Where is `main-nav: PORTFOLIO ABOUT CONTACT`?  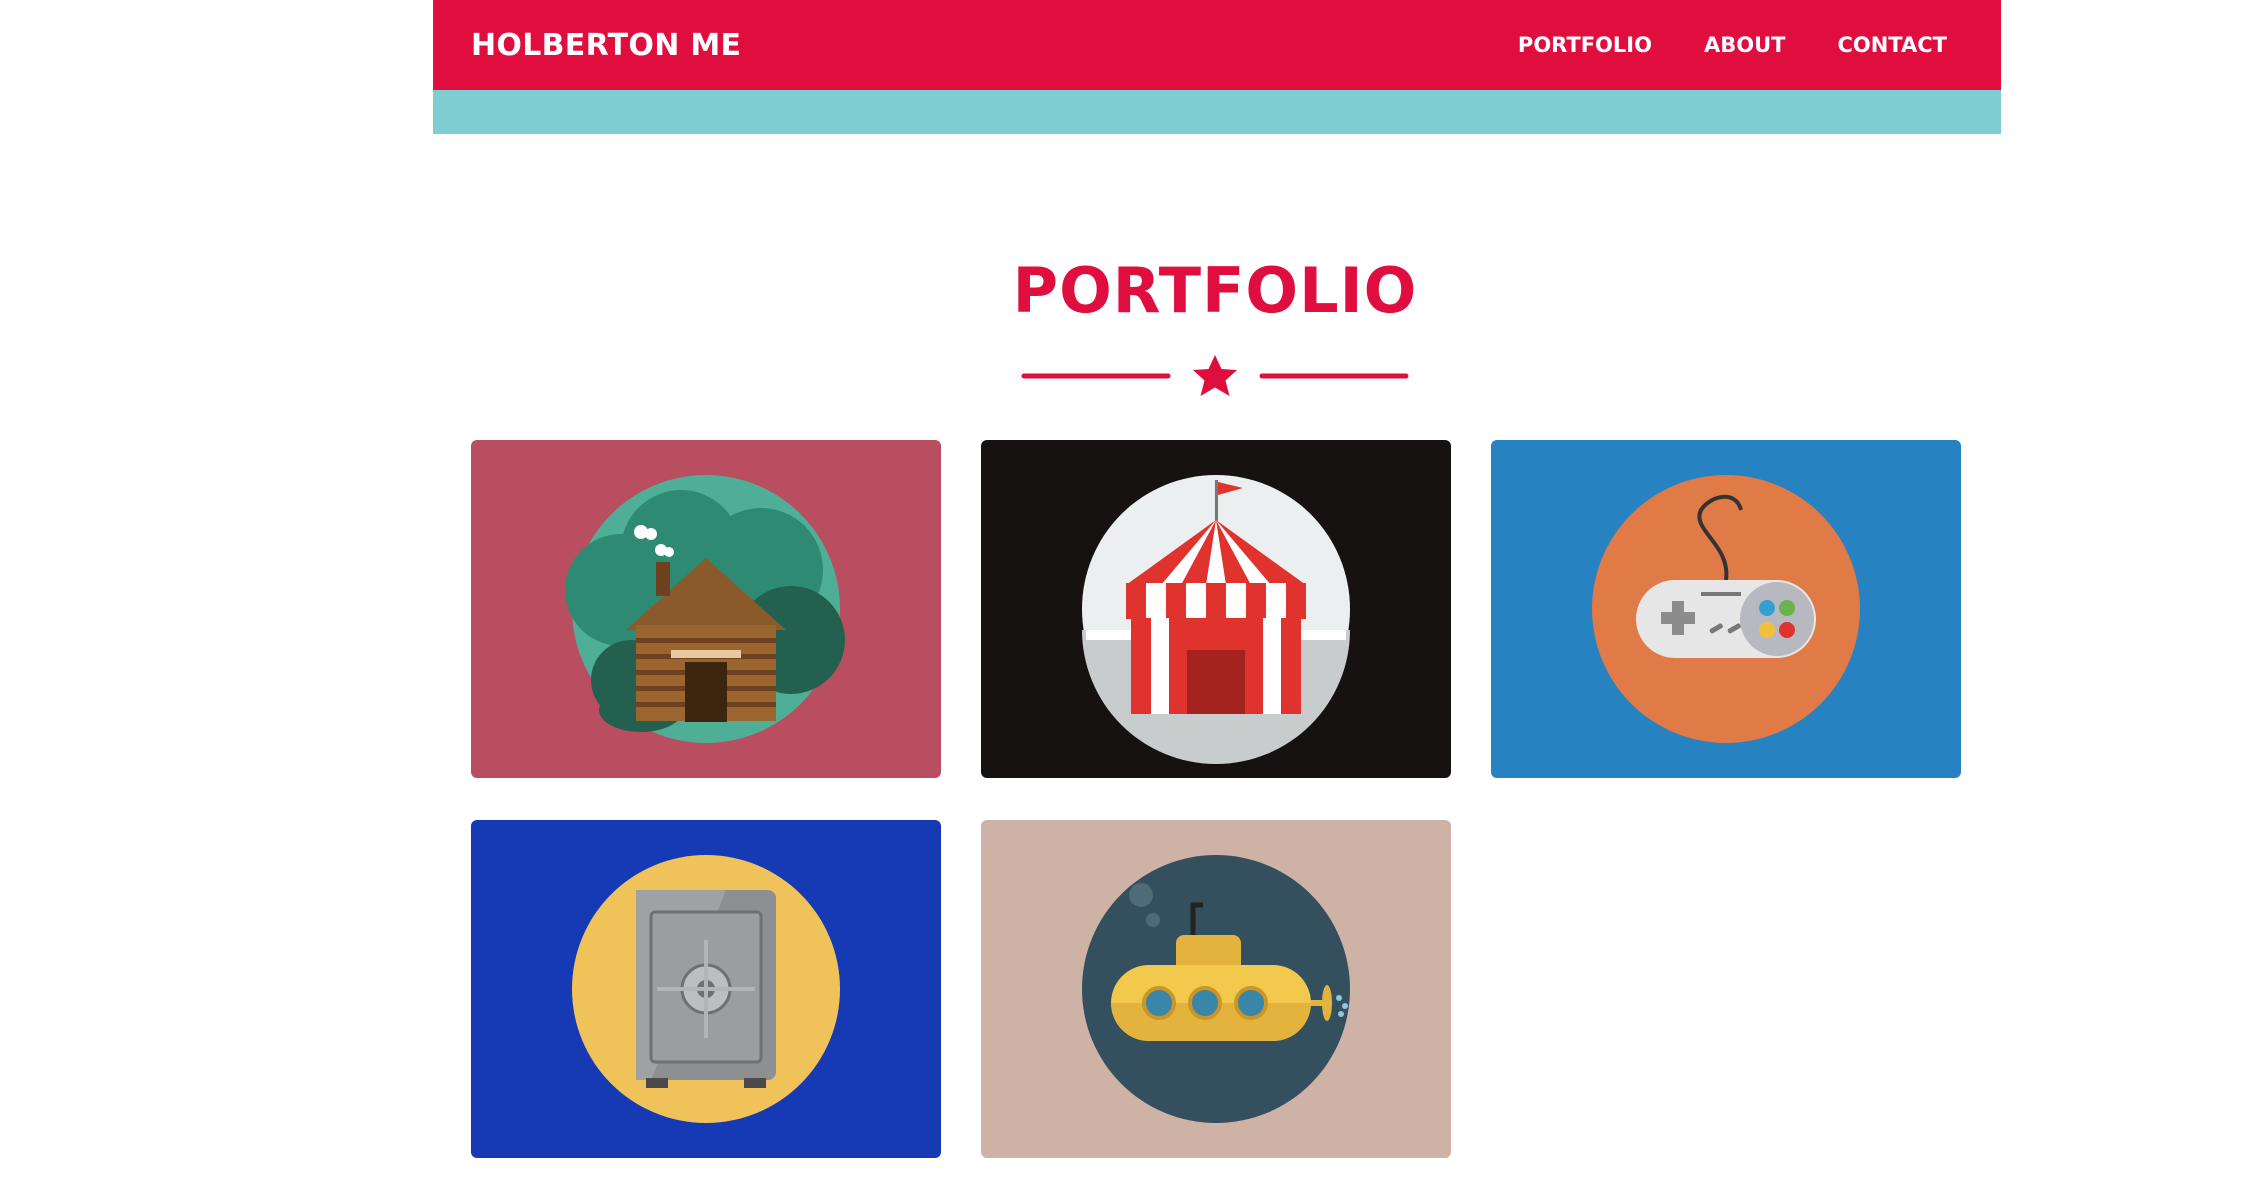 main-nav: PORTFOLIO ABOUT CONTACT is located at coordinates (1732, 45).